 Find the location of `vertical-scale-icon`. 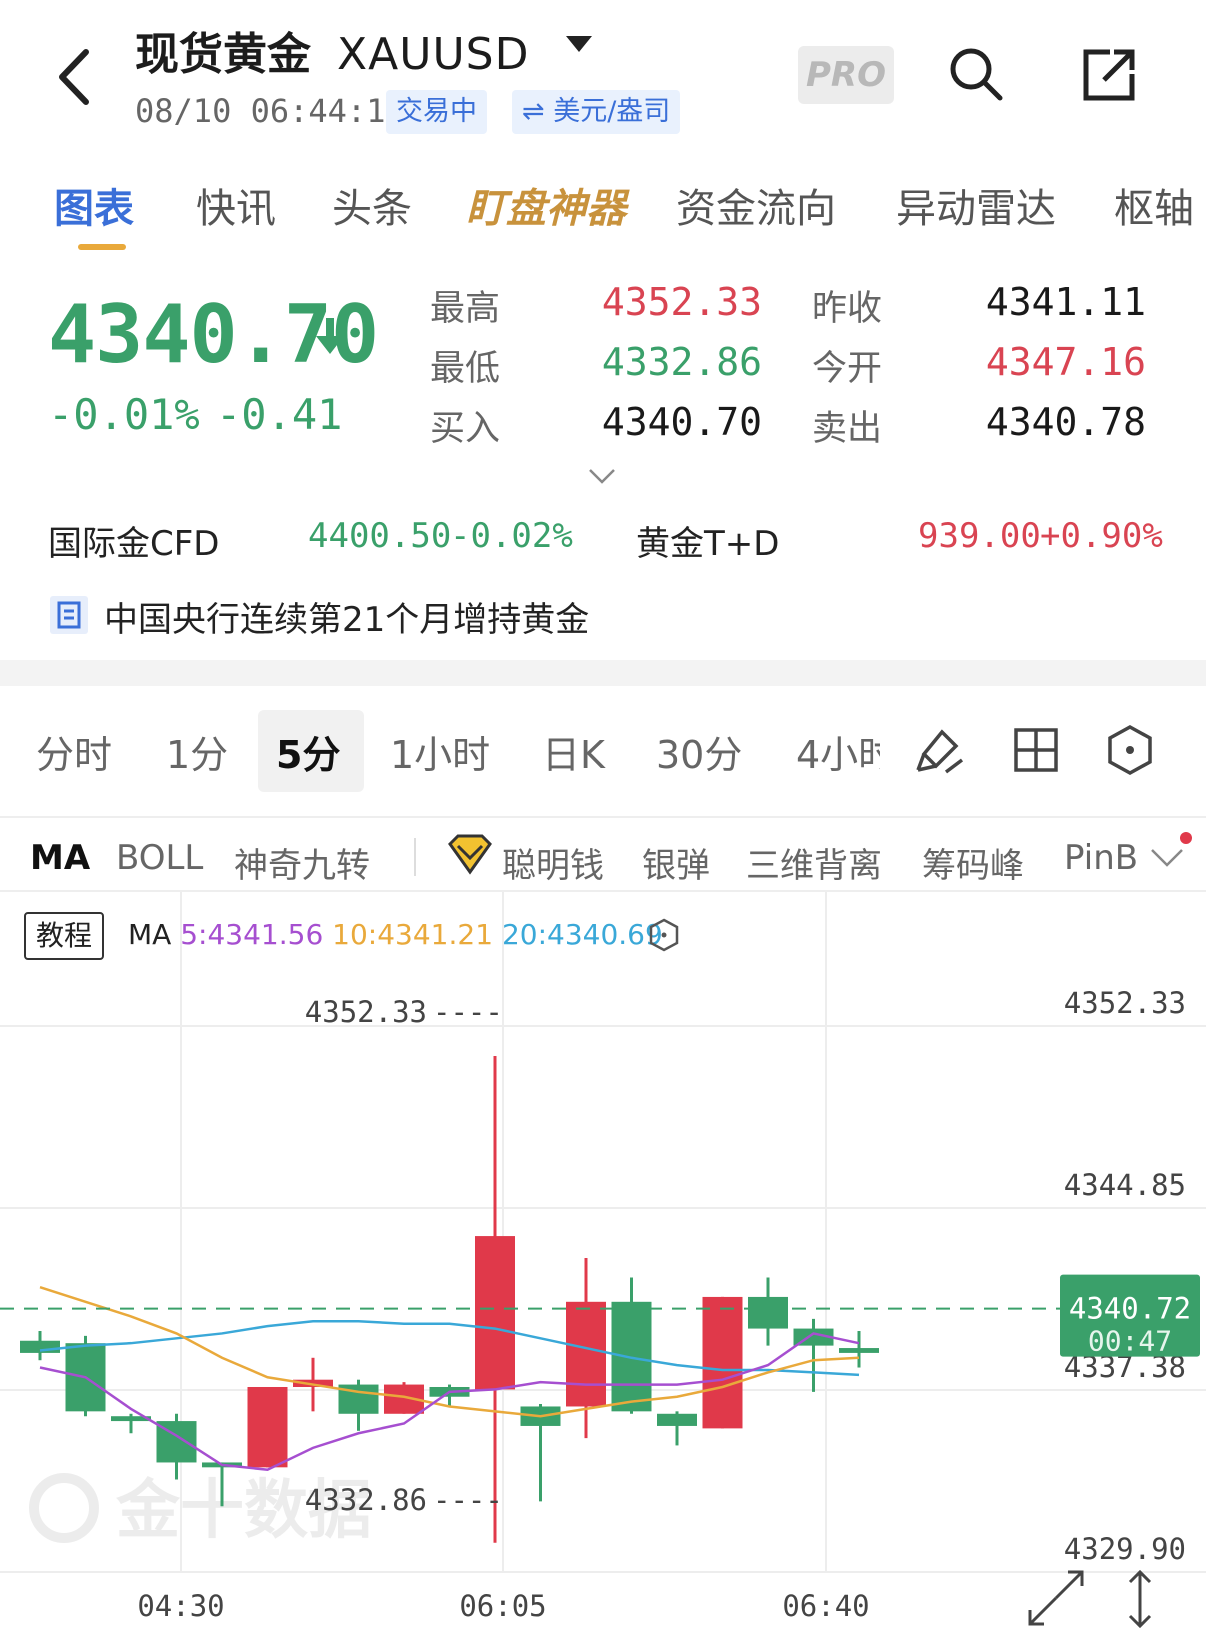

vertical-scale-icon is located at coordinates (1140, 1599).